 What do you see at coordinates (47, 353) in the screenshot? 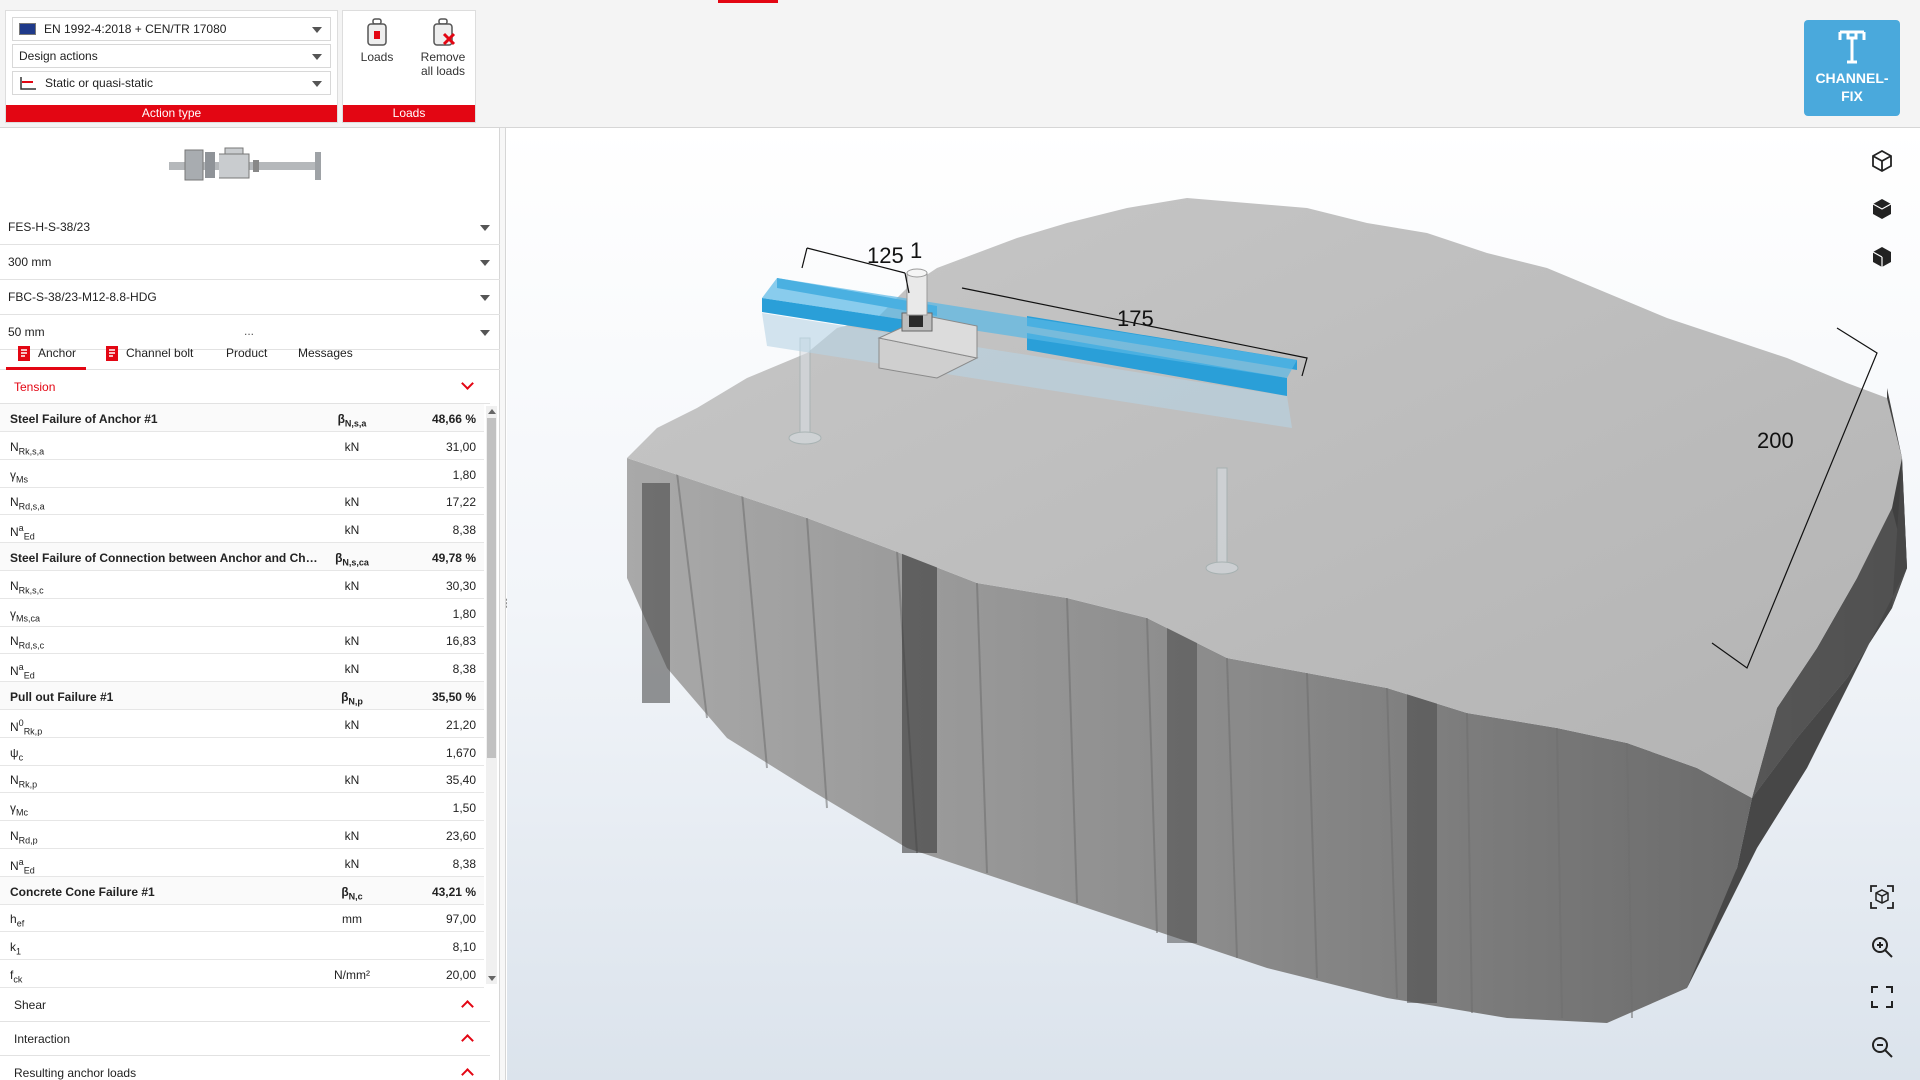
I see `tab-anchor: Anchor` at bounding box center [47, 353].